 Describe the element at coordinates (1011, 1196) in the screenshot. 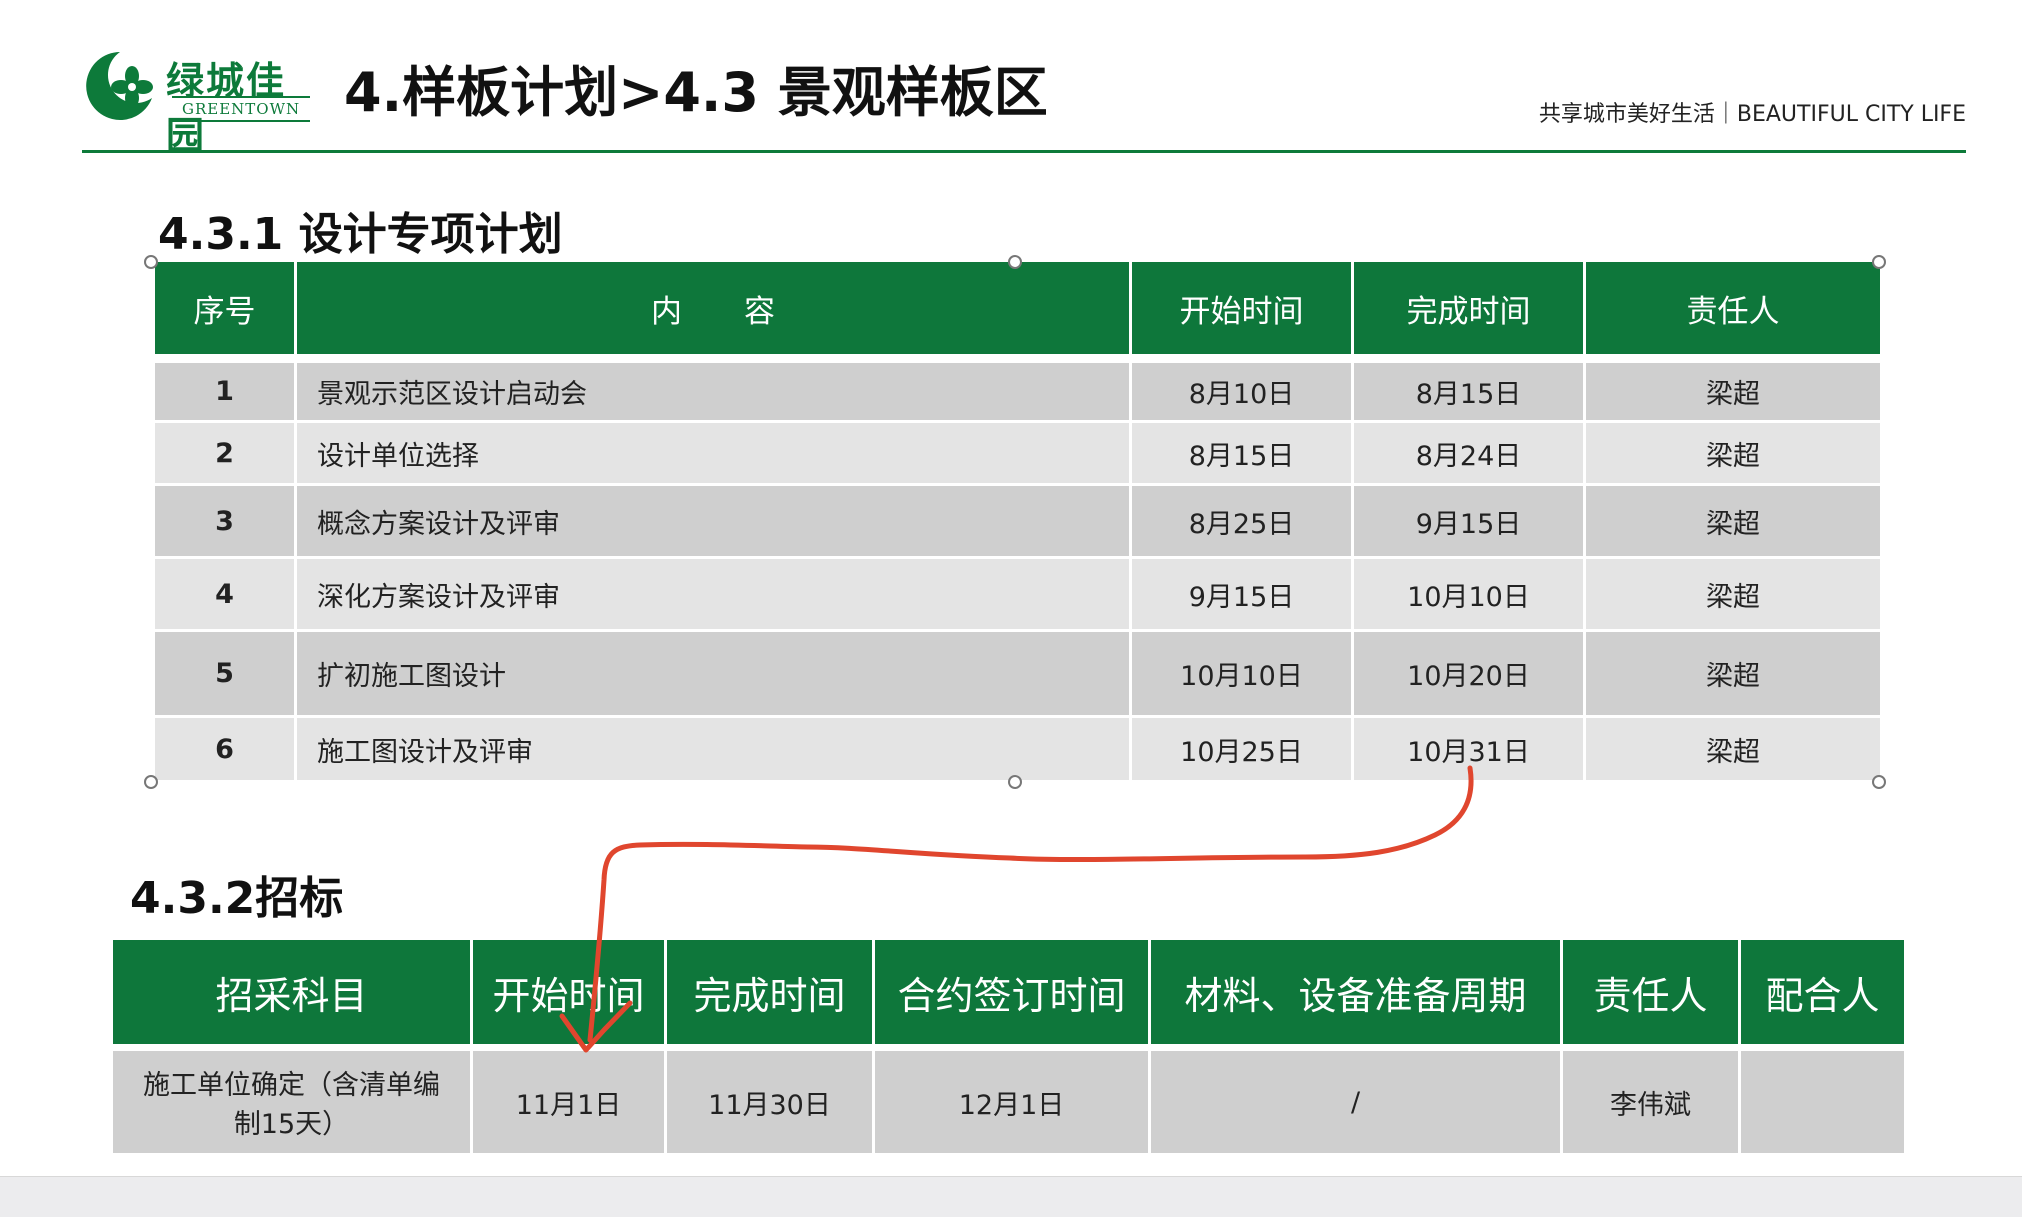

I see `viewer-bottom-bar` at that location.